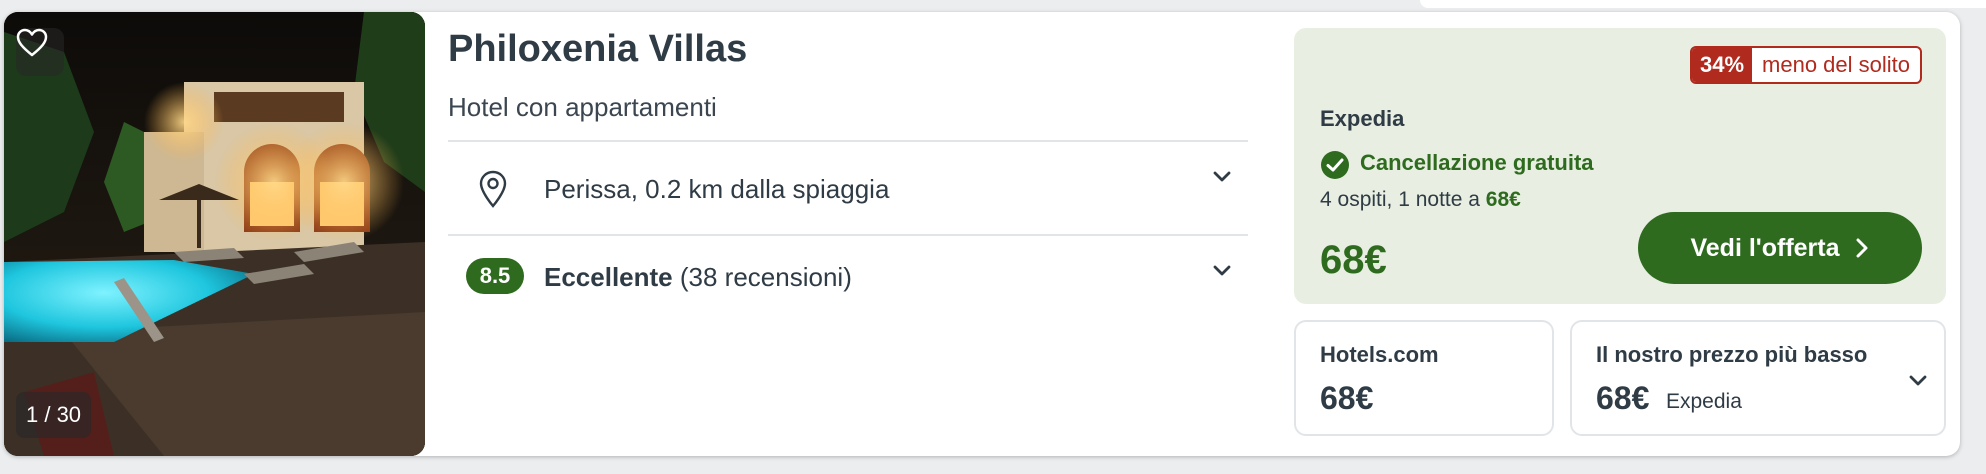 The width and height of the screenshot is (1986, 474). What do you see at coordinates (1722, 65) in the screenshot?
I see `deal-percent: 34%` at bounding box center [1722, 65].